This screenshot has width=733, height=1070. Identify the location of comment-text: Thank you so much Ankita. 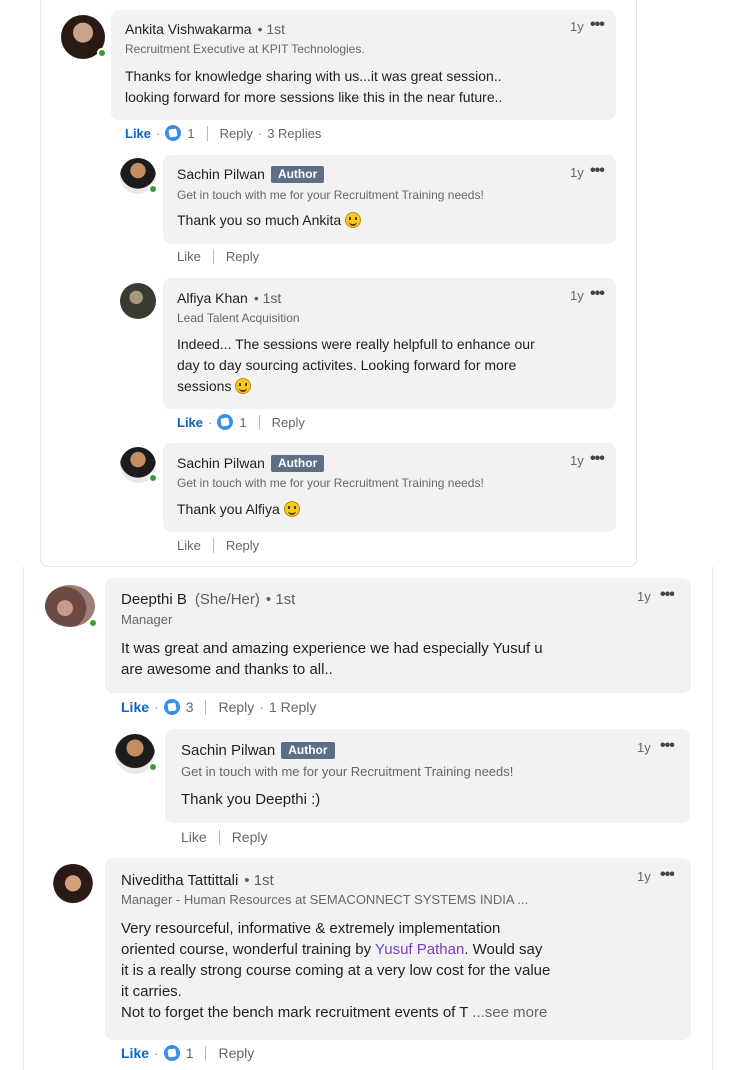
(269, 220).